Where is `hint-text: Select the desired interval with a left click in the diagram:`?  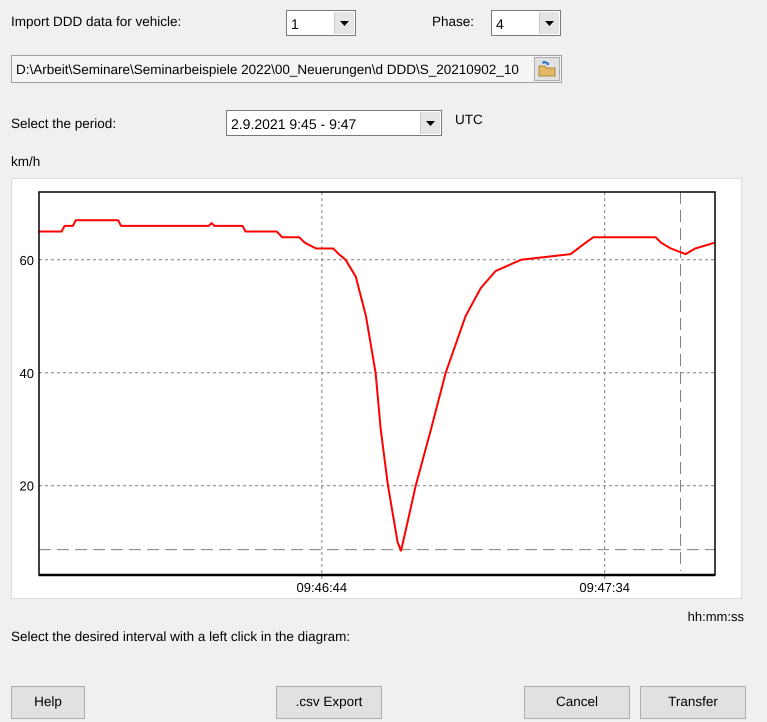
hint-text: Select the desired interval with a left click in the diagram: is located at coordinates (180, 637).